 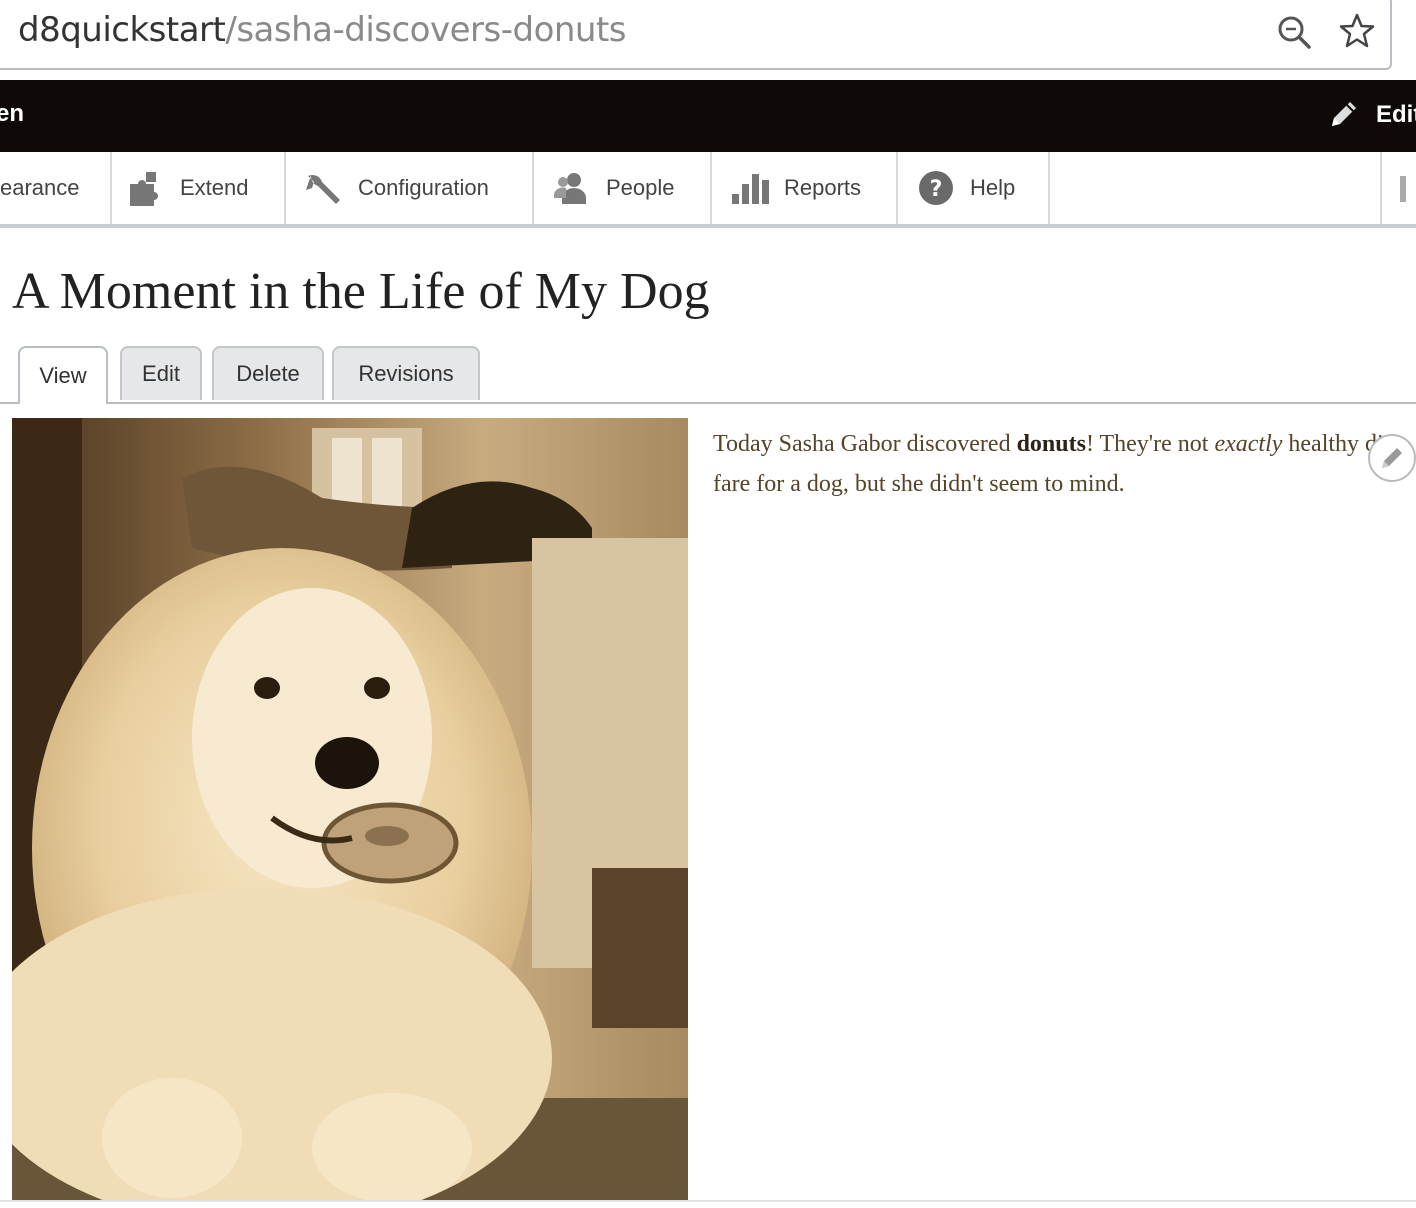 What do you see at coordinates (161, 373) in the screenshot?
I see `tab-edit: Edit` at bounding box center [161, 373].